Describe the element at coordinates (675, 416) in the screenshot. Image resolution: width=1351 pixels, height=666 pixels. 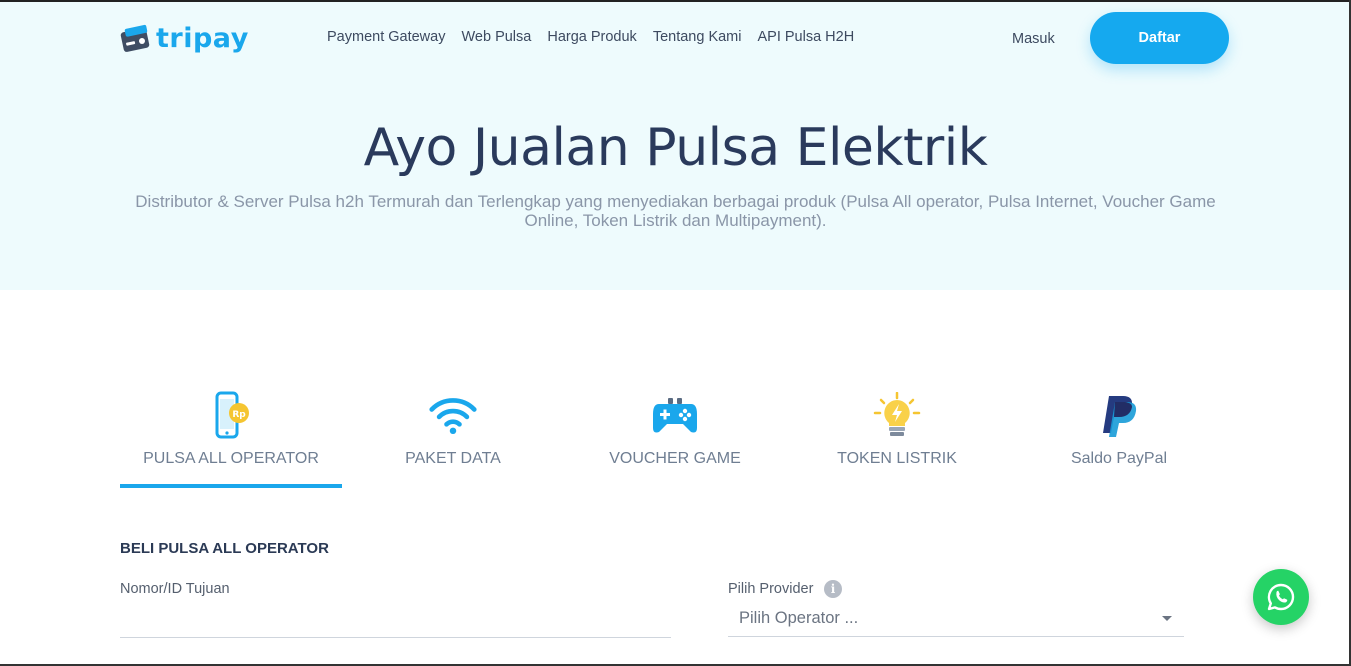
I see `gamepad-icon` at that location.